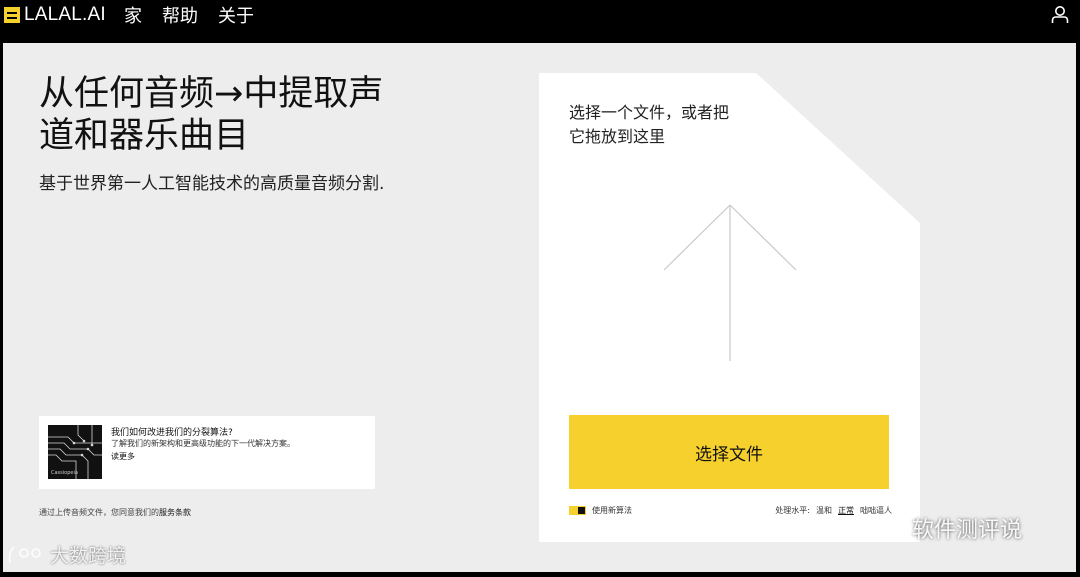 The width and height of the screenshot is (1080, 577). Describe the element at coordinates (612, 510) in the screenshot. I see `new-algorithm-label: 使用新算法` at that location.